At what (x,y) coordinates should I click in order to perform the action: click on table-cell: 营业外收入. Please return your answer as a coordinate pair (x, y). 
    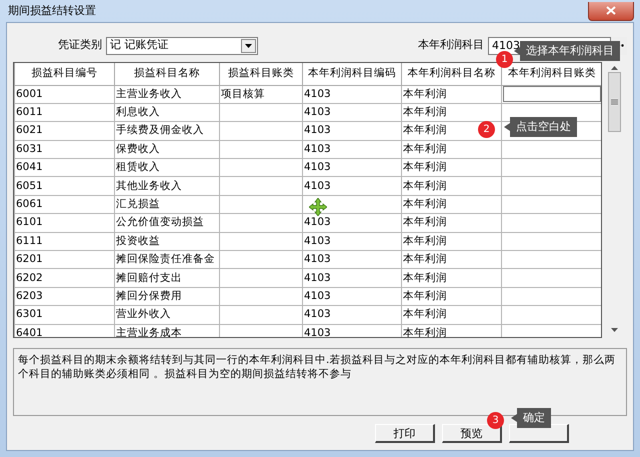
    Looking at the image, I should click on (167, 315).